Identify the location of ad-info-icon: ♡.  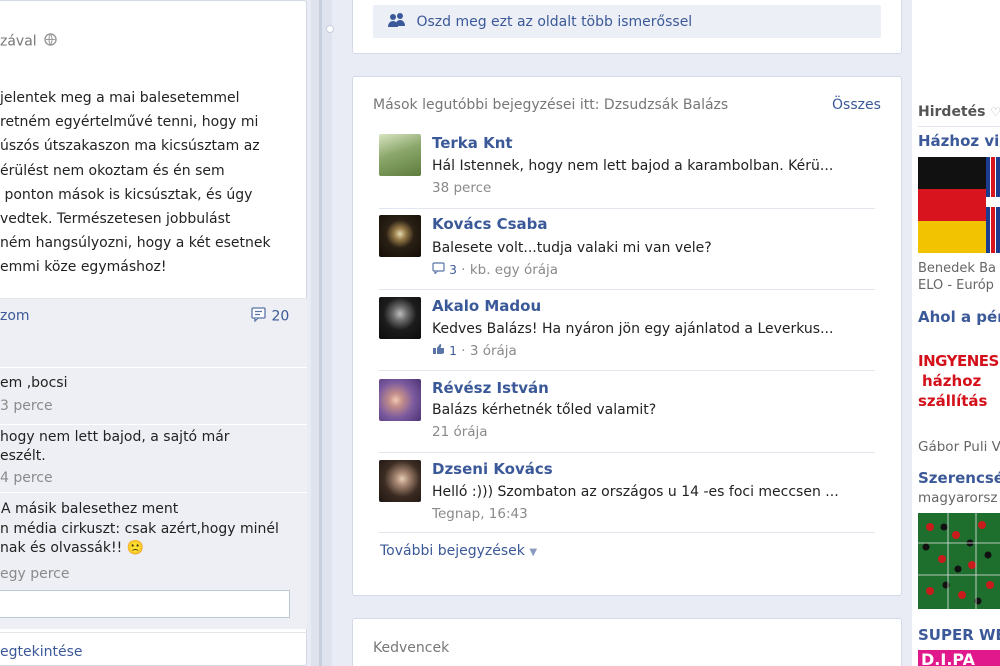
(995, 112).